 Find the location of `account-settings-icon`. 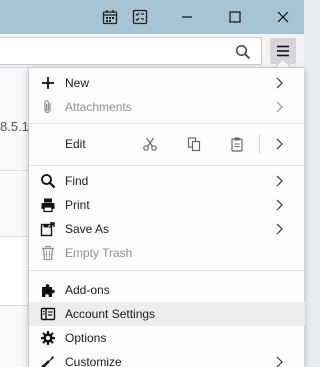

account-settings-icon is located at coordinates (48, 314).